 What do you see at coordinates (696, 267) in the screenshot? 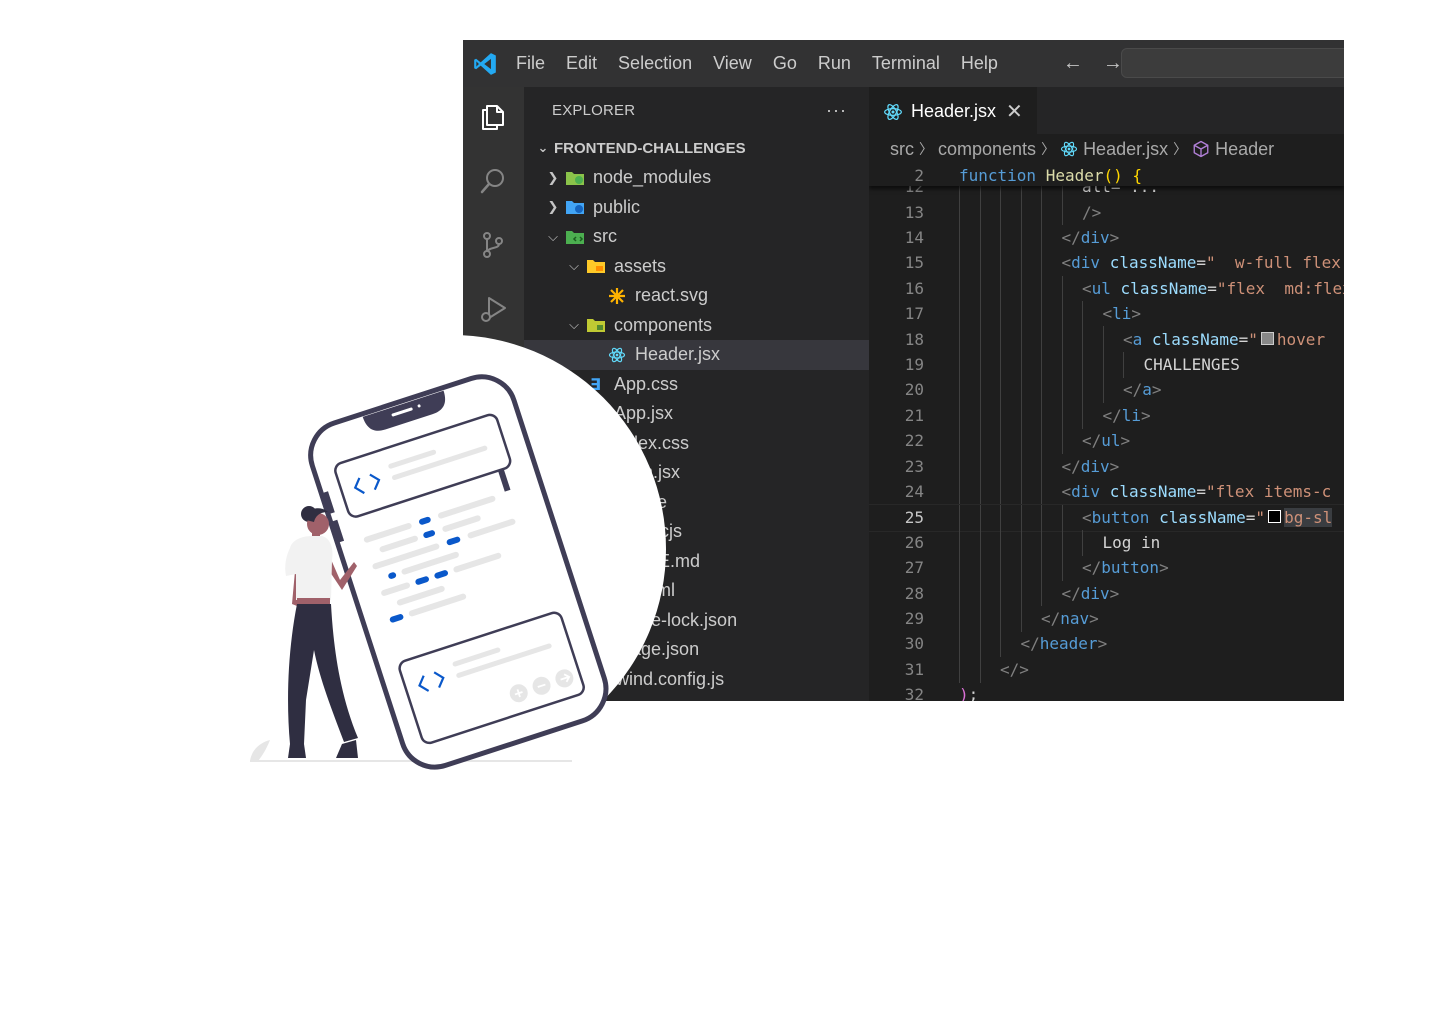
I see `tree-item: ⌵ assets` at bounding box center [696, 267].